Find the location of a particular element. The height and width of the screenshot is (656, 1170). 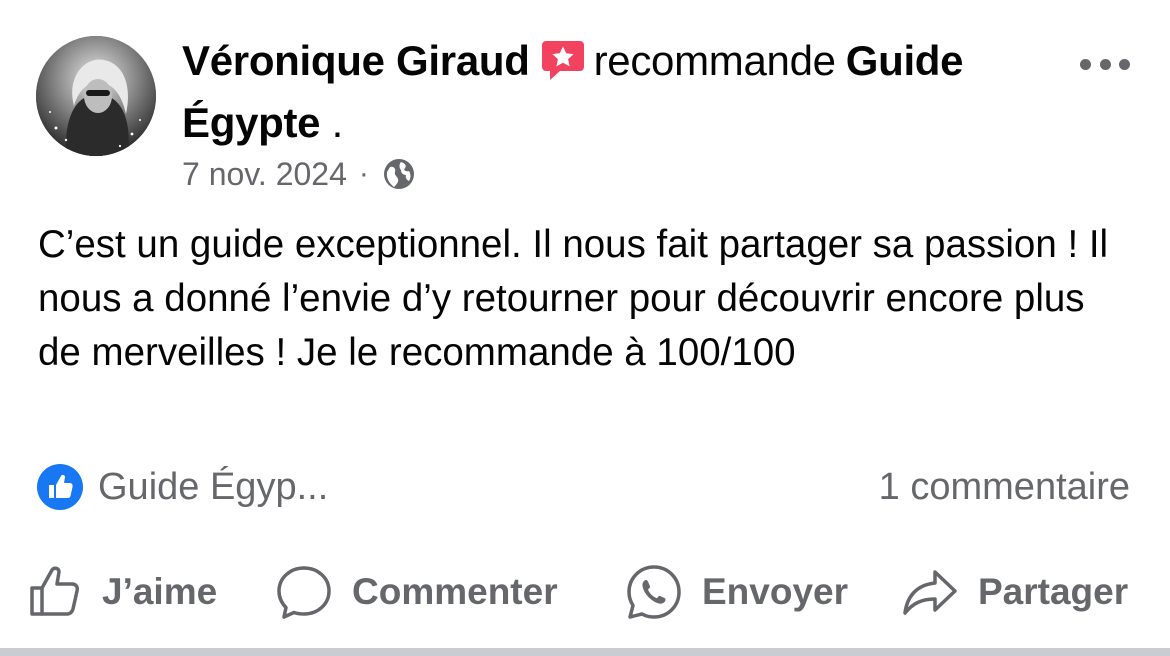

post-meta: 7 nov. 2024 · is located at coordinates (299, 174).